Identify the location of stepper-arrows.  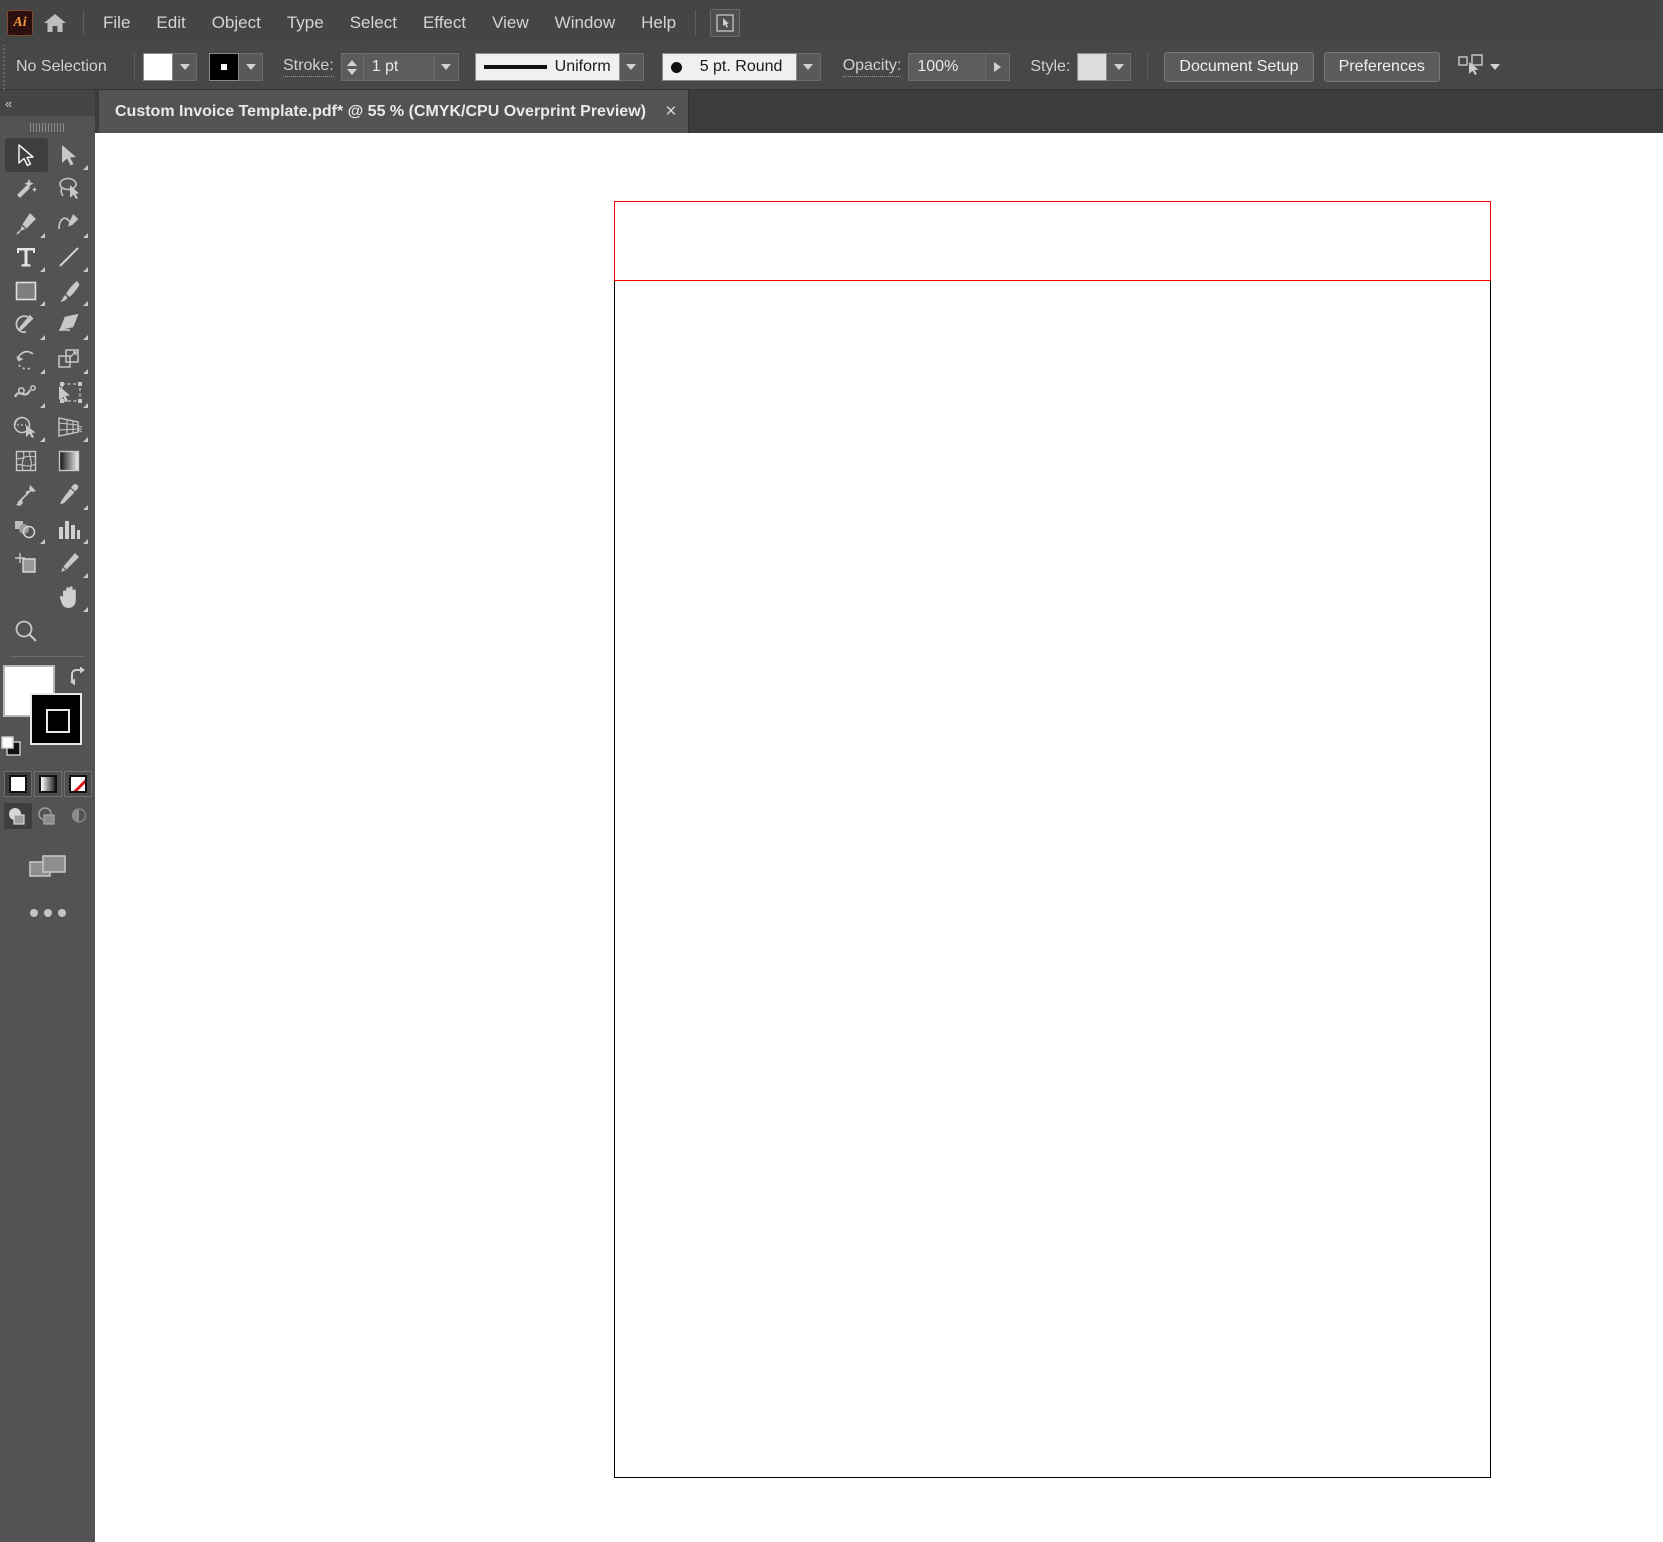
(352, 67).